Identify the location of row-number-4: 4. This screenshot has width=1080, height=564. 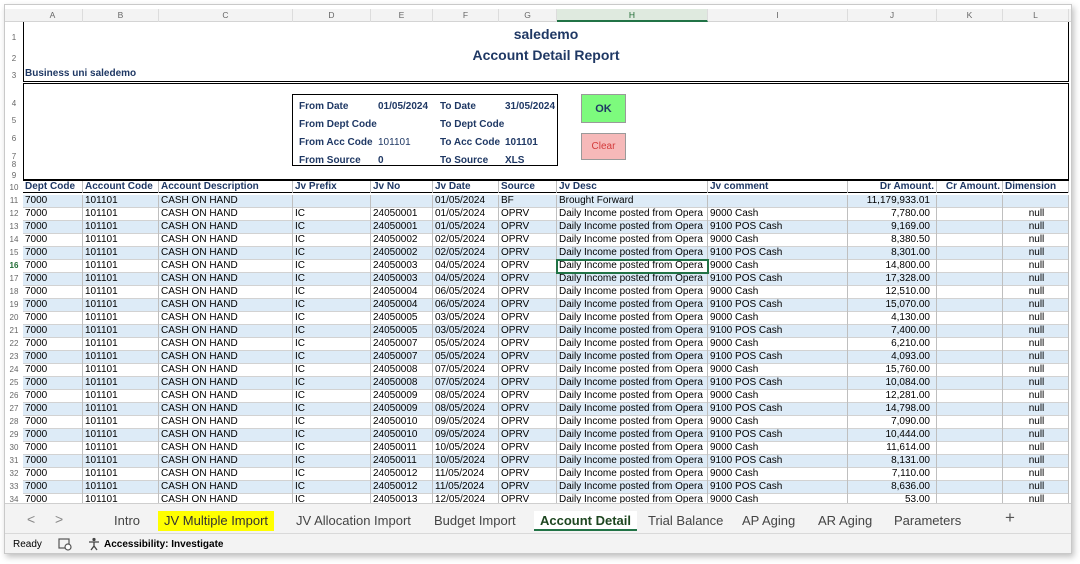
(14, 103).